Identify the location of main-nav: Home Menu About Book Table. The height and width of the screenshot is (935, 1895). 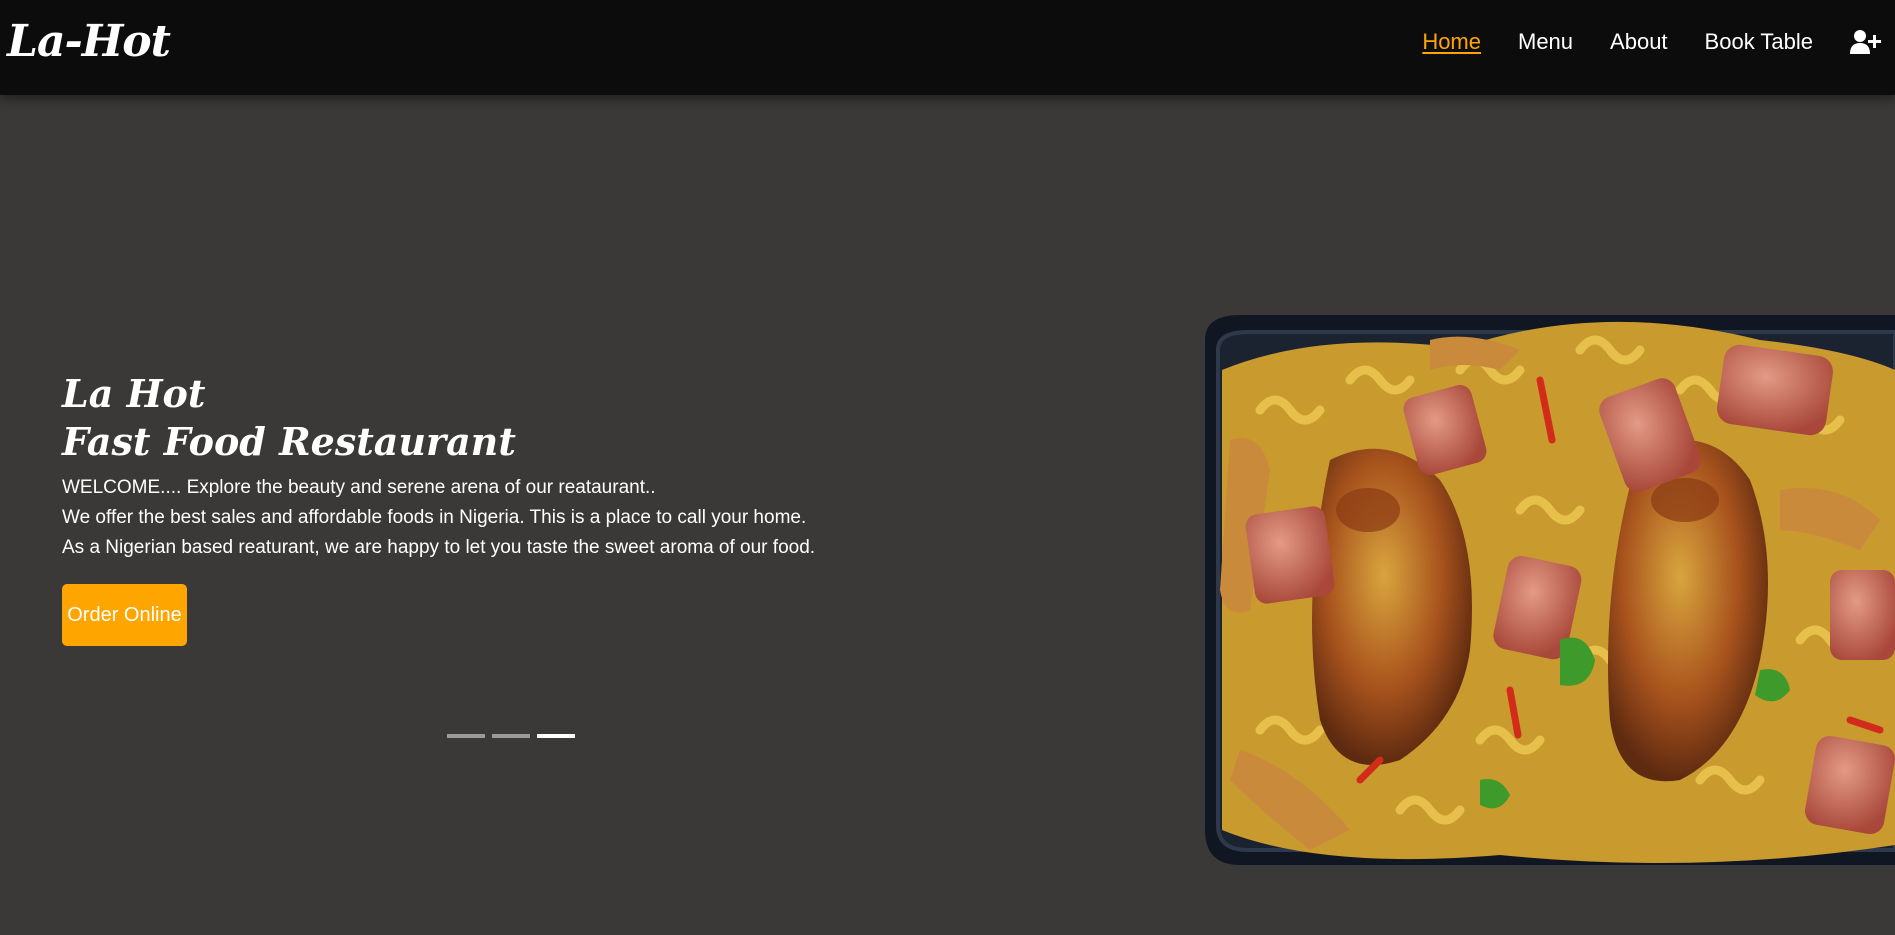
(1640, 42).